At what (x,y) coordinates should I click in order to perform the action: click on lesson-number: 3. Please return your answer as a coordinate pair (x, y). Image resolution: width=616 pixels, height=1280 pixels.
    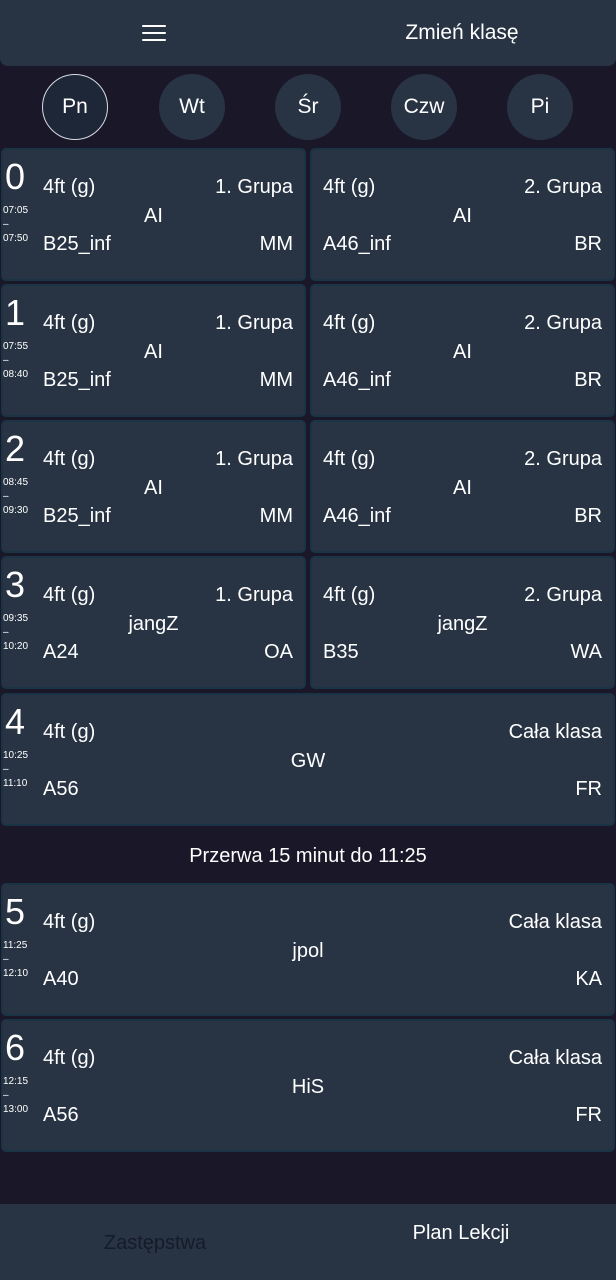
    Looking at the image, I should click on (15, 584).